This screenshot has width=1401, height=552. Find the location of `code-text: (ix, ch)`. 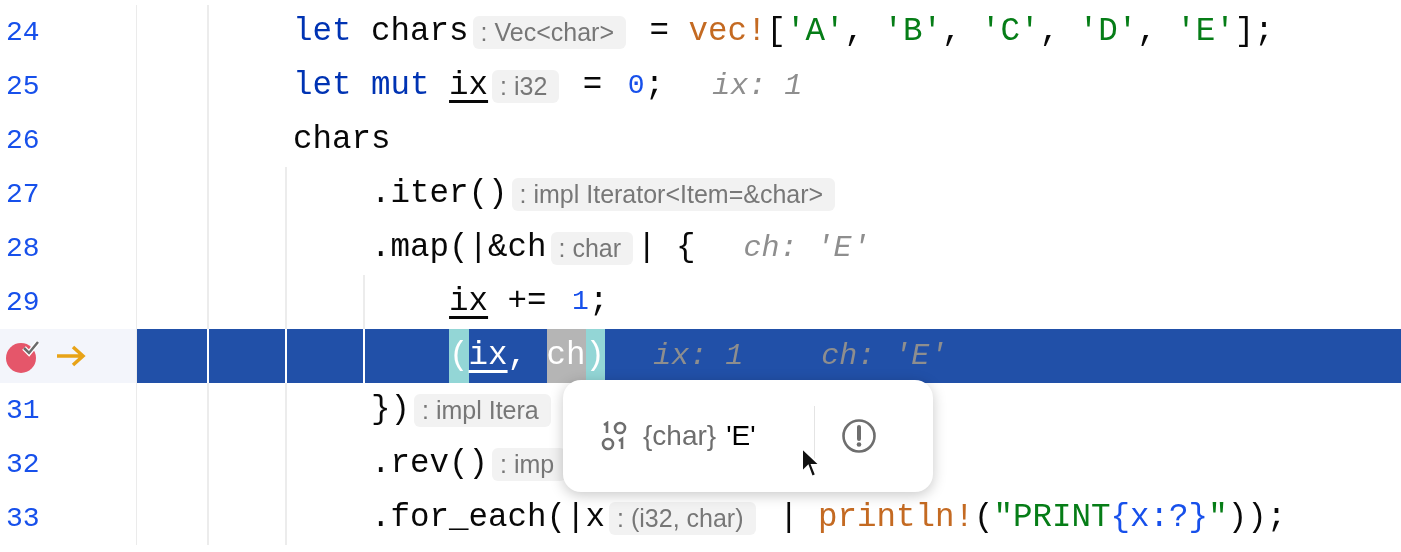

code-text: (ix, ch) is located at coordinates (527, 356).